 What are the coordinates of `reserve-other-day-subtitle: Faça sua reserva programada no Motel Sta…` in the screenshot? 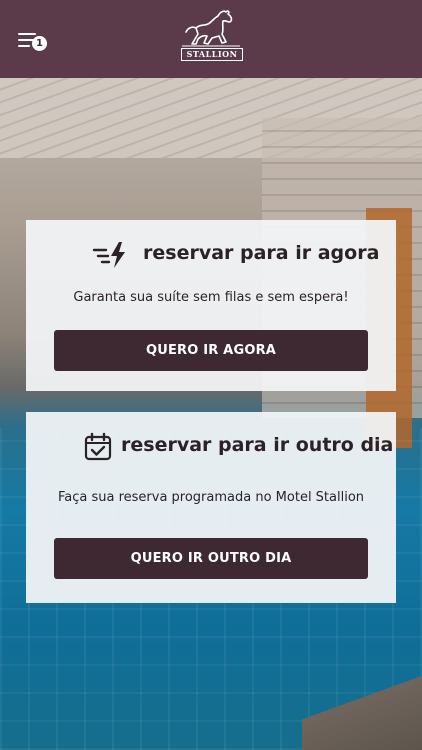 It's located at (211, 497).